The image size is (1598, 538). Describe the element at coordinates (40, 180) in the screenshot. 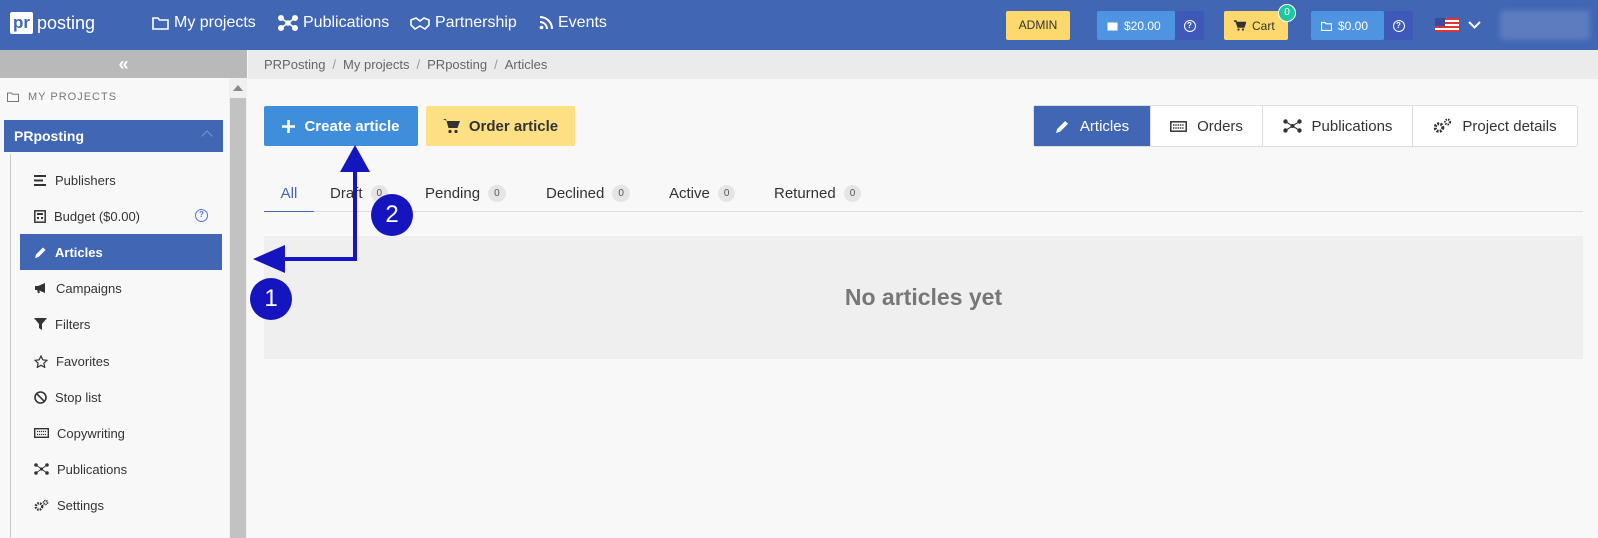

I see `list-icon` at that location.